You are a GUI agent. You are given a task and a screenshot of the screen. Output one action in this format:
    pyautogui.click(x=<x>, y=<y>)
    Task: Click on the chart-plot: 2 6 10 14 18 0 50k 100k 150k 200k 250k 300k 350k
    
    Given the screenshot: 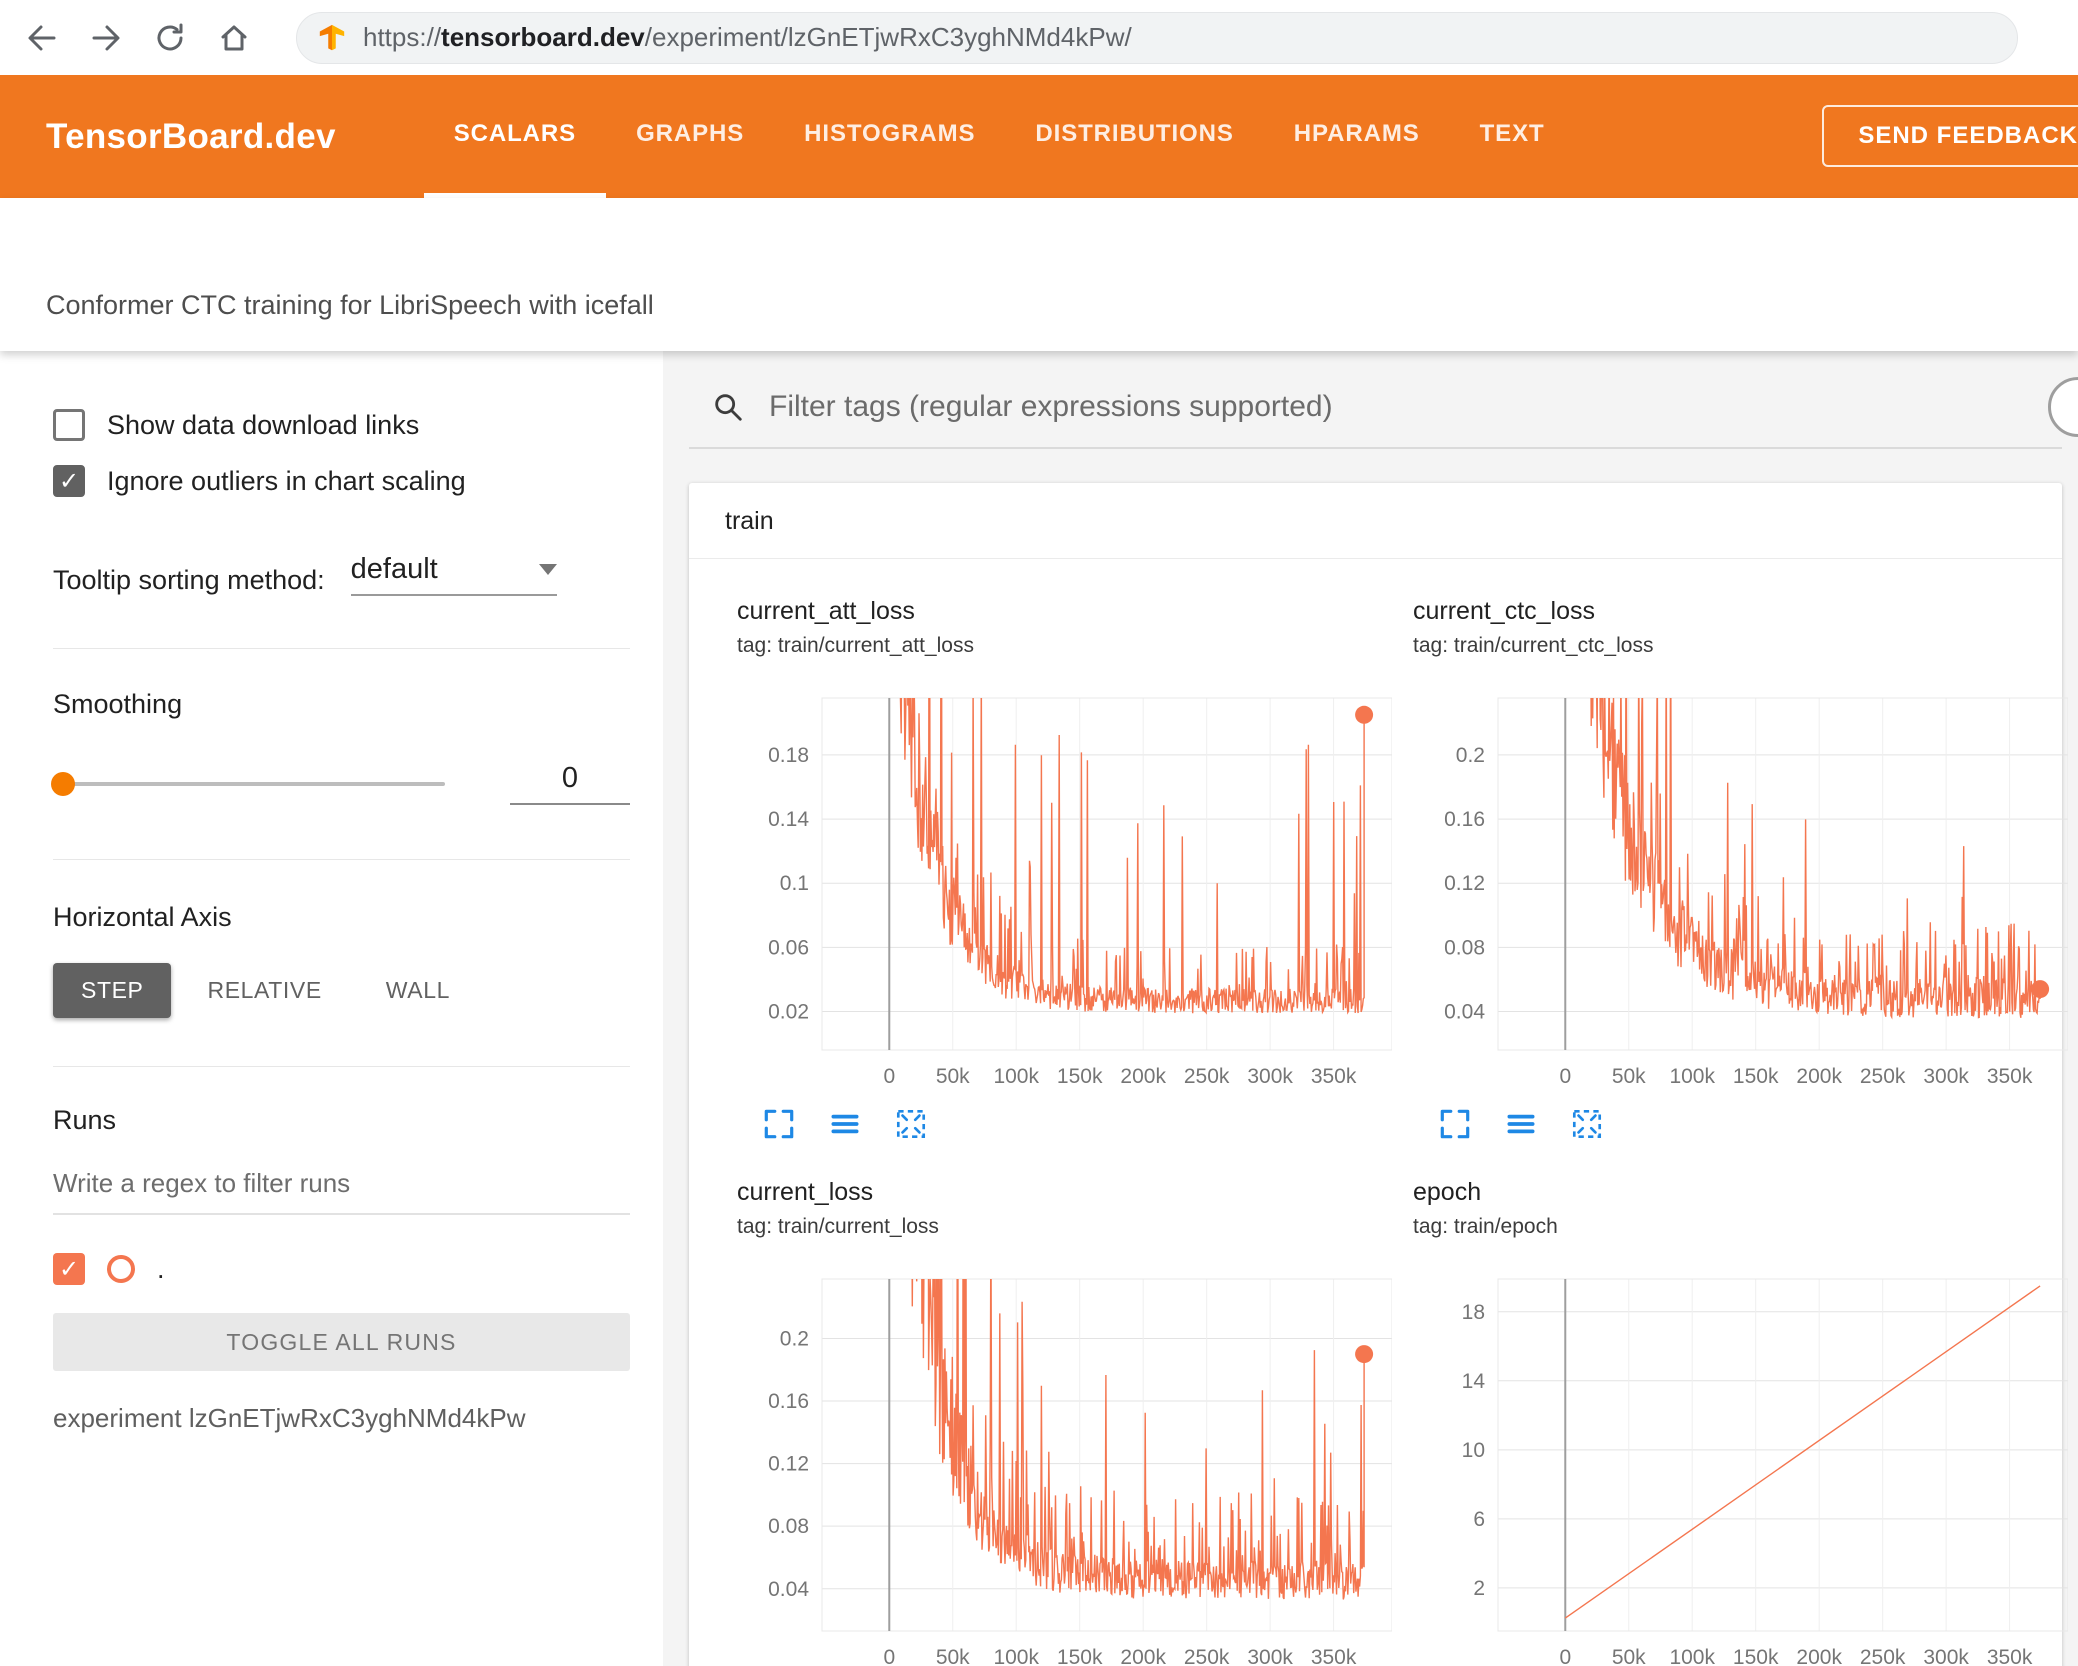 What is the action you would take?
    pyautogui.click(x=1740, y=1467)
    